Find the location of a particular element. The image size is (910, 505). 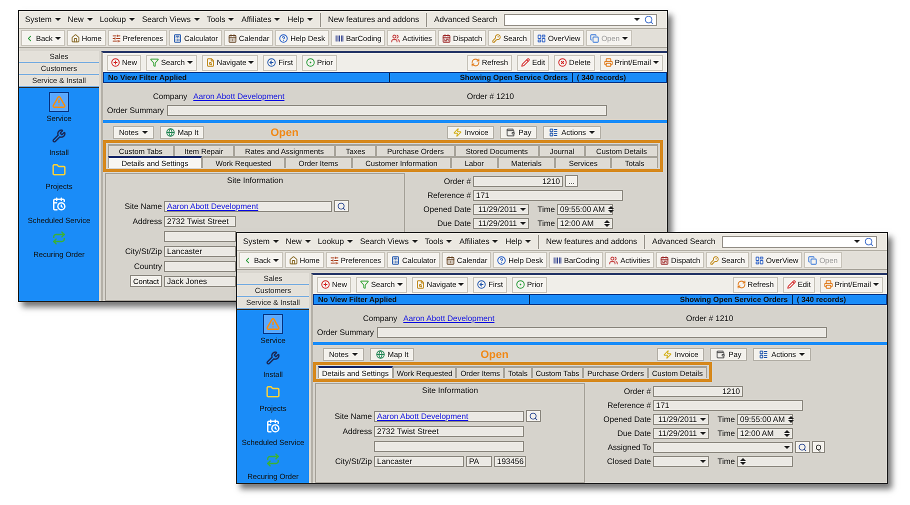

calculator-icon is located at coordinates (395, 260).